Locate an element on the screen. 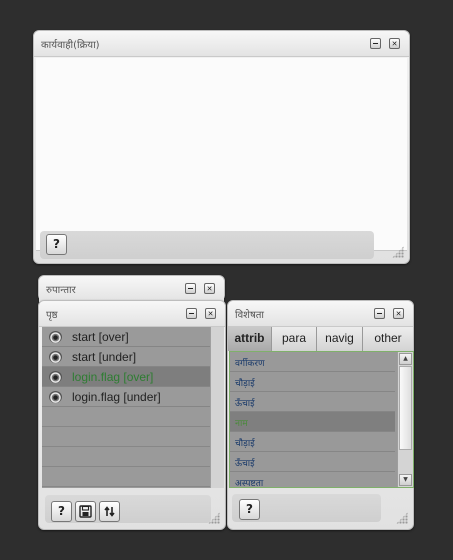  tab-other: other is located at coordinates (388, 339).